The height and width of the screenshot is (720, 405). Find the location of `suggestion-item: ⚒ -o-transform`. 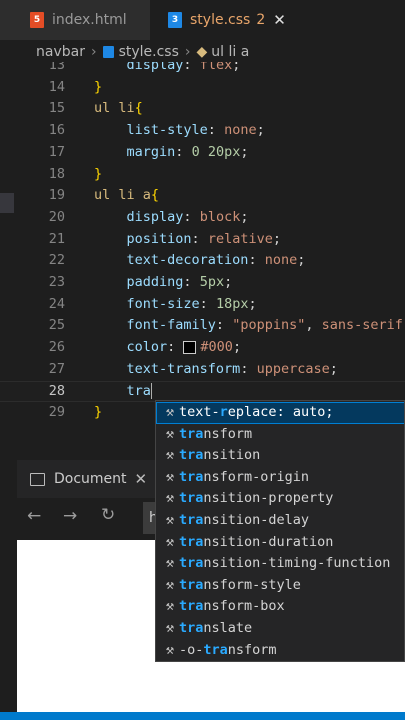

suggestion-item: ⚒ -o-transform is located at coordinates (280, 650).